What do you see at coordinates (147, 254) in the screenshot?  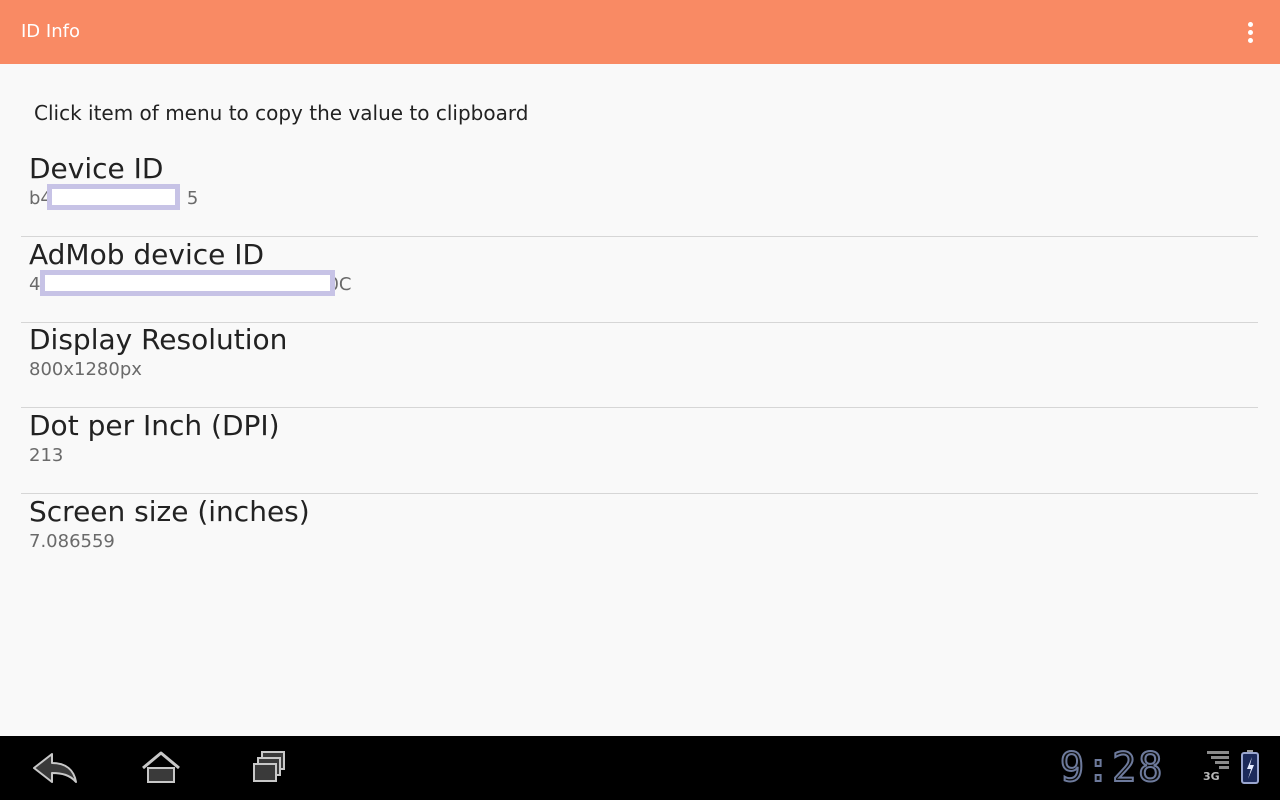 I see `item-label: AdMob device ID` at bounding box center [147, 254].